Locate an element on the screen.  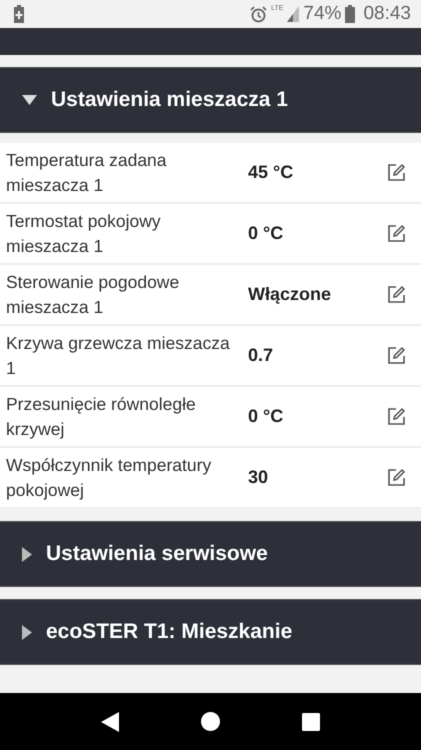
setting-value: 45 °C is located at coordinates (270, 172).